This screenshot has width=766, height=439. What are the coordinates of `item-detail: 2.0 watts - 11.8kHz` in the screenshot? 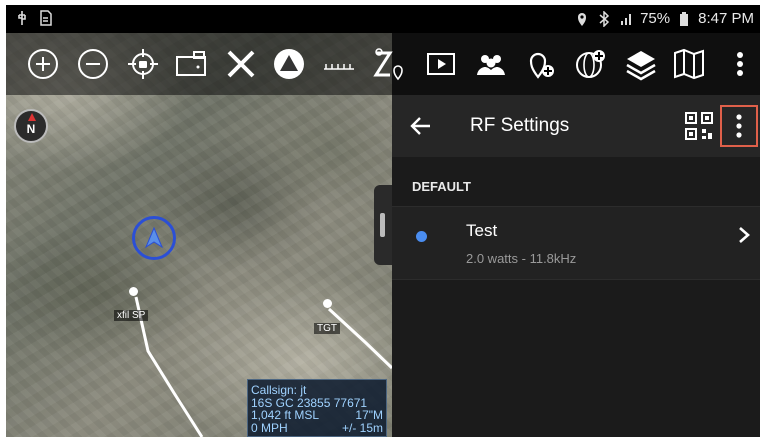 It's located at (521, 258).